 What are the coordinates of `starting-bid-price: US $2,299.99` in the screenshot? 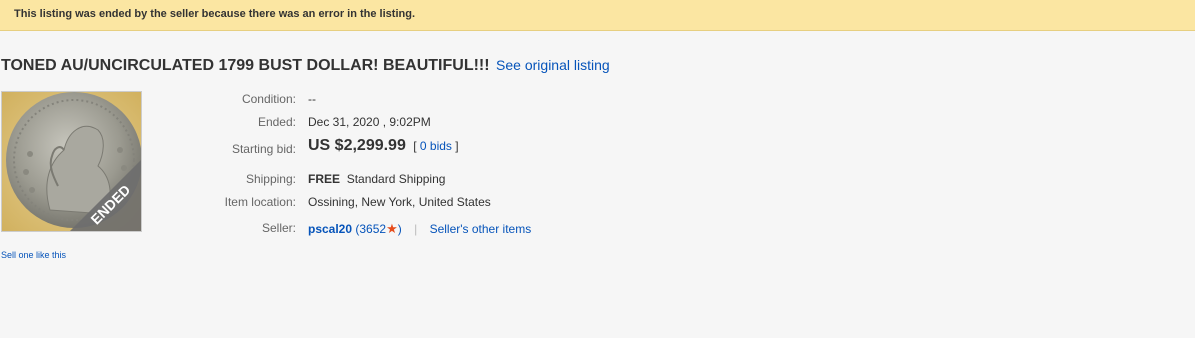 It's located at (357, 145).